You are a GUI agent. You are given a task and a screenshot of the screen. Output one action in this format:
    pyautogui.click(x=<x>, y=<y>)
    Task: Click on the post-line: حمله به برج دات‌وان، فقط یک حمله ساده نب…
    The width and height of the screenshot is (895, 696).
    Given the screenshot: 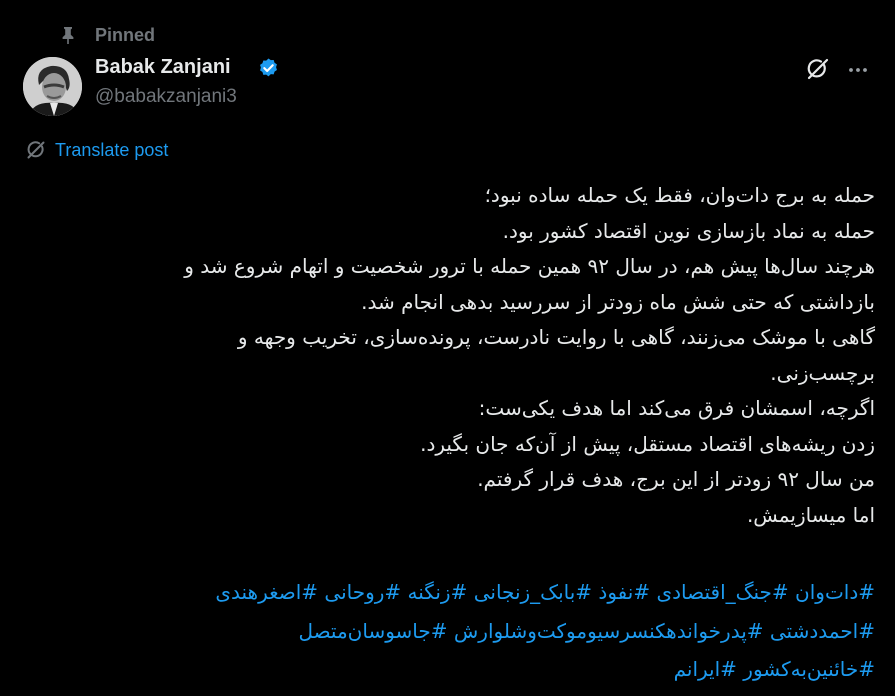 What is the action you would take?
    pyautogui.click(x=679, y=195)
    